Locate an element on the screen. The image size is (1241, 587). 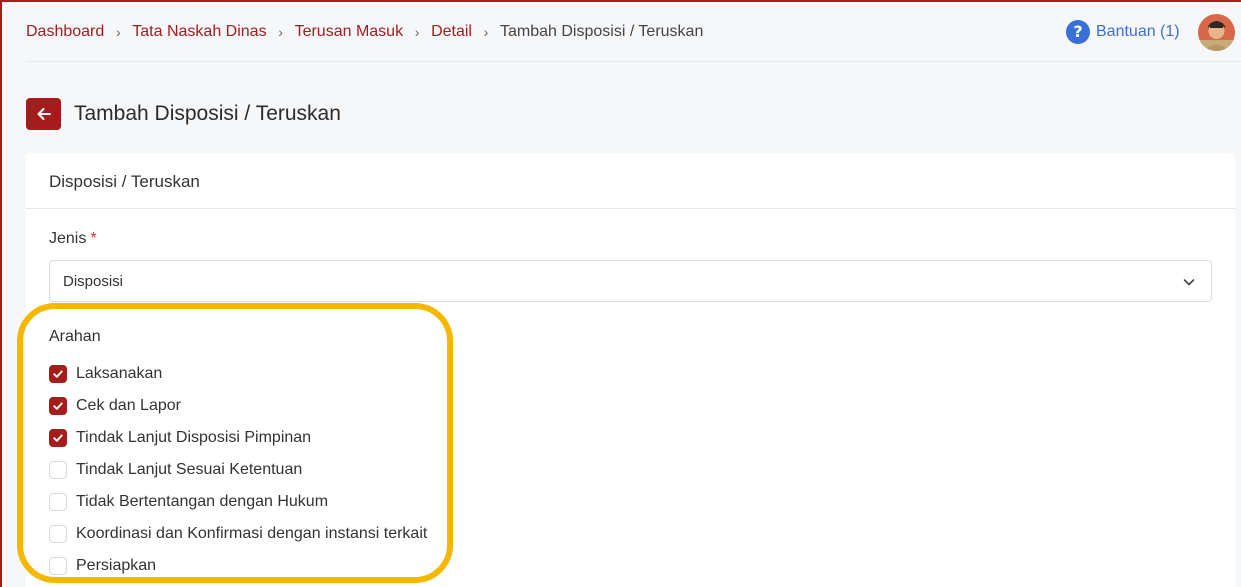
required-mark: * is located at coordinates (93, 238).